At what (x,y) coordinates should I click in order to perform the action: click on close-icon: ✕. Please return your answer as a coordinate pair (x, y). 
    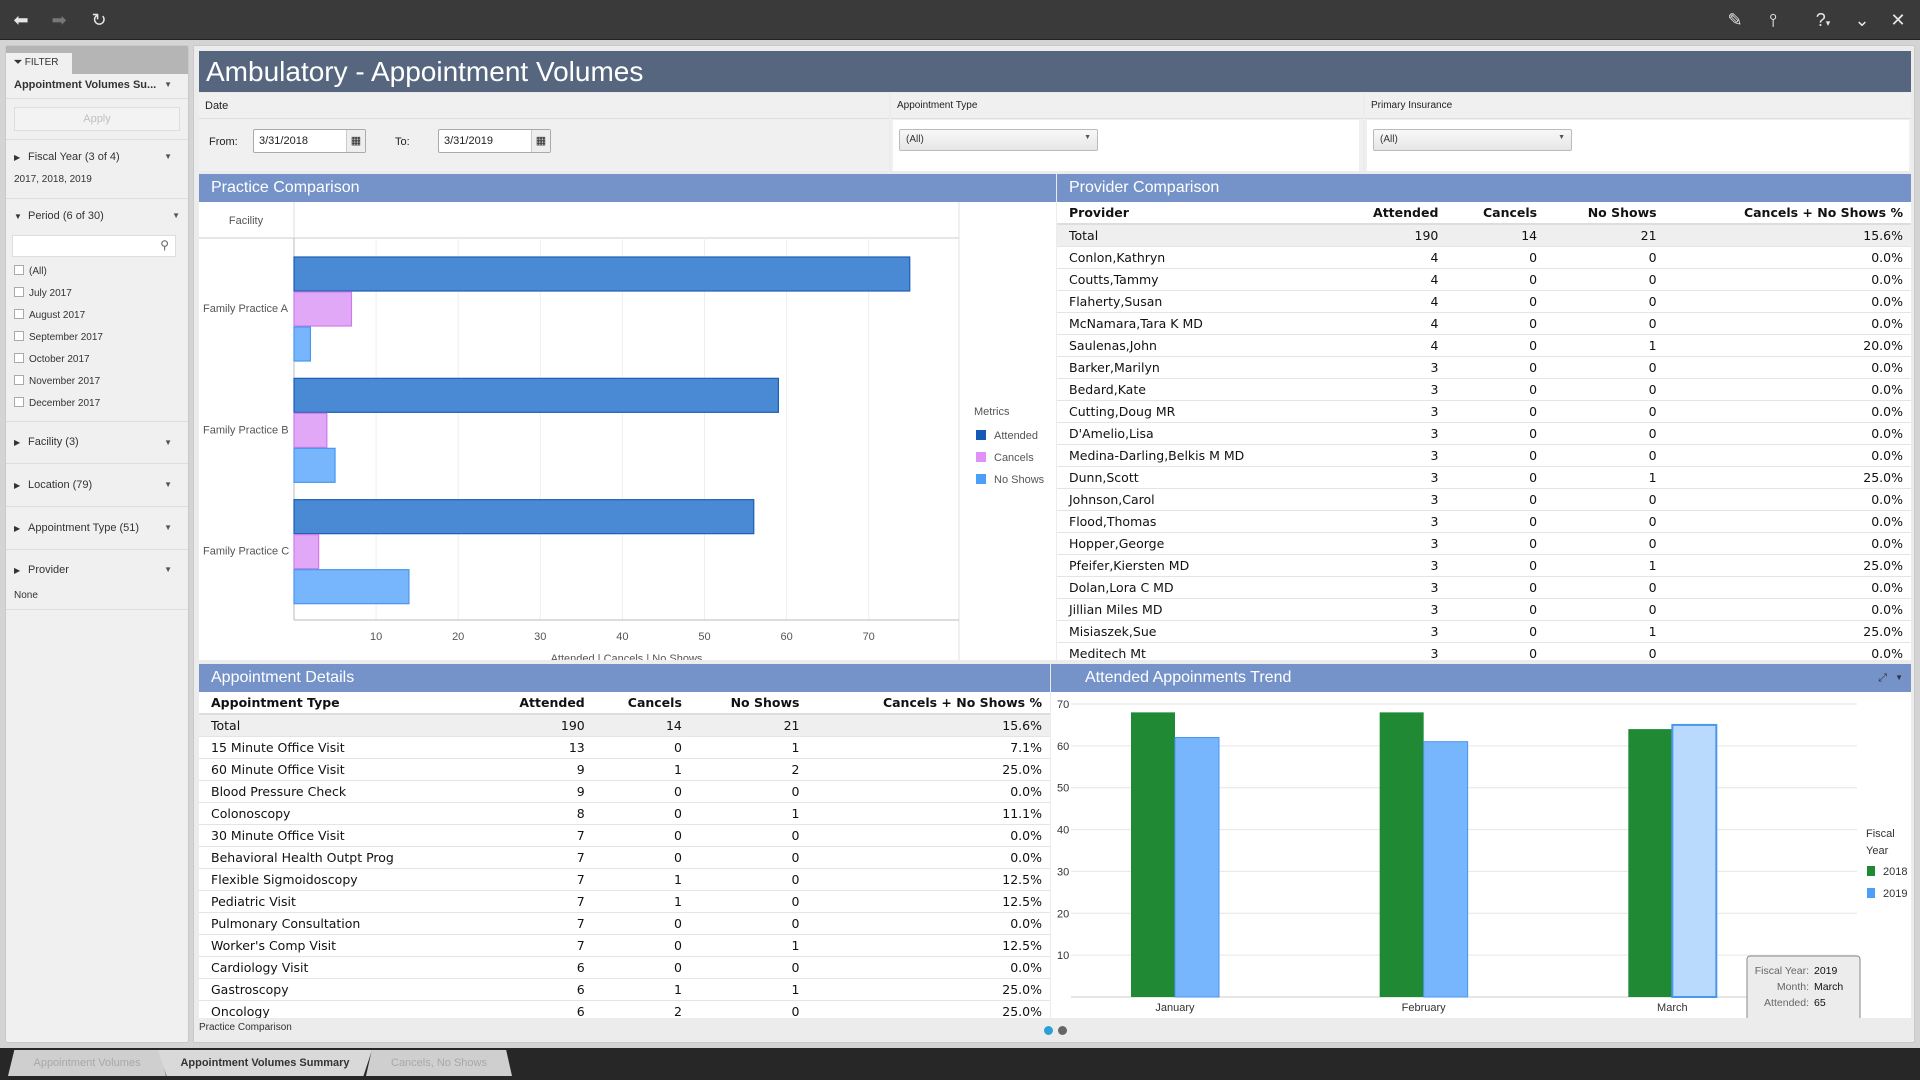
    Looking at the image, I should click on (1898, 20).